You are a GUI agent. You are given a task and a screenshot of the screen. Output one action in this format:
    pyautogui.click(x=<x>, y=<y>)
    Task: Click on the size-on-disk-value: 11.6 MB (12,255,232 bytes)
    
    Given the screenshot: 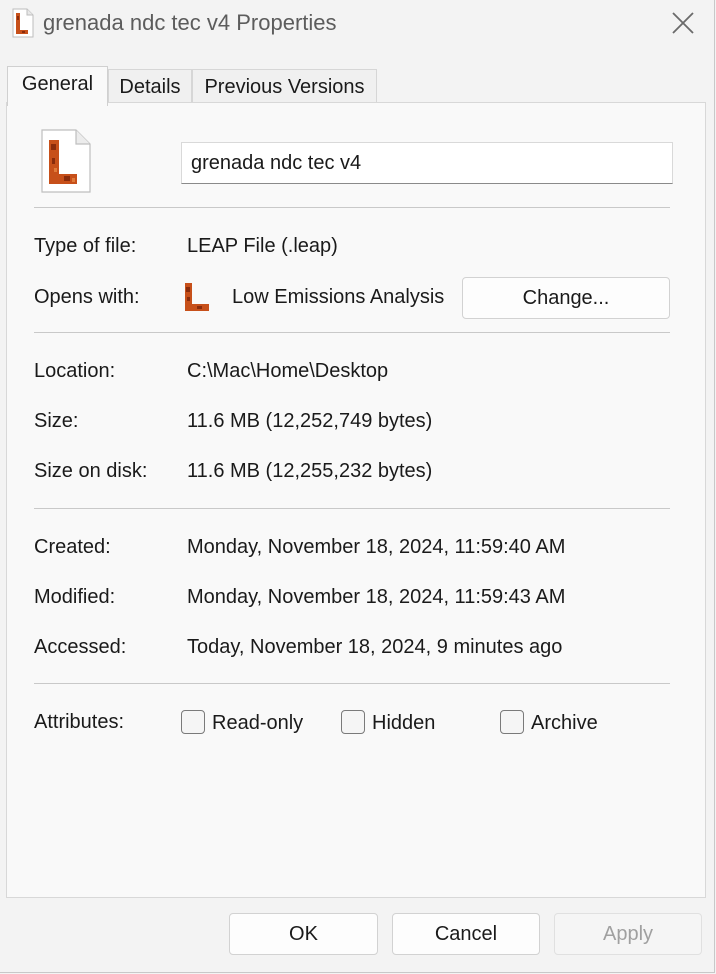 What is the action you would take?
    pyautogui.click(x=310, y=471)
    